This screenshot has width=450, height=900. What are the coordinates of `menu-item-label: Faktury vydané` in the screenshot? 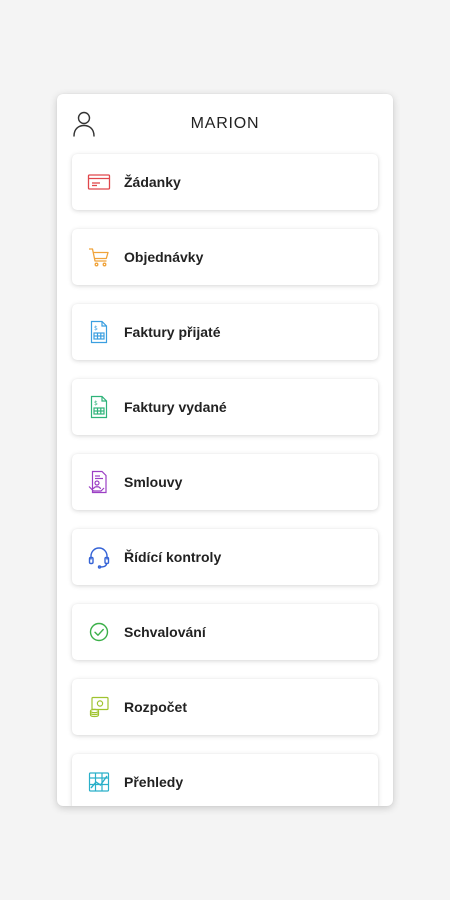 It's located at (175, 407).